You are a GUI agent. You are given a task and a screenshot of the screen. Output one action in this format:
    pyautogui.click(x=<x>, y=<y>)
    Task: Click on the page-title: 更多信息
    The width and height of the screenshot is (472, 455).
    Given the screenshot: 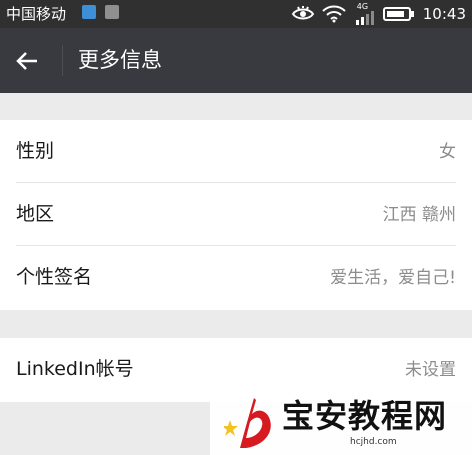 What is the action you would take?
    pyautogui.click(x=120, y=60)
    